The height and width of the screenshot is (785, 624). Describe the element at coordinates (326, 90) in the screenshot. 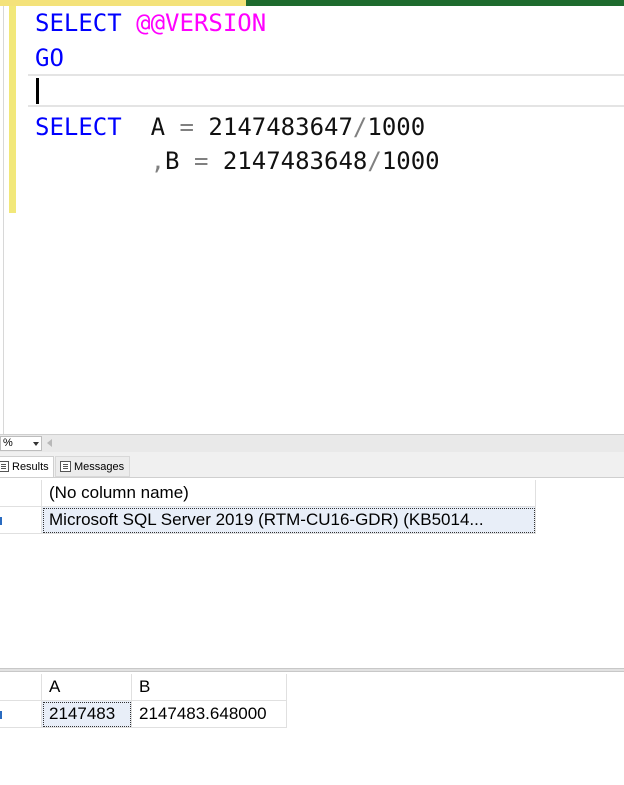

I see `current-line-highlight` at that location.